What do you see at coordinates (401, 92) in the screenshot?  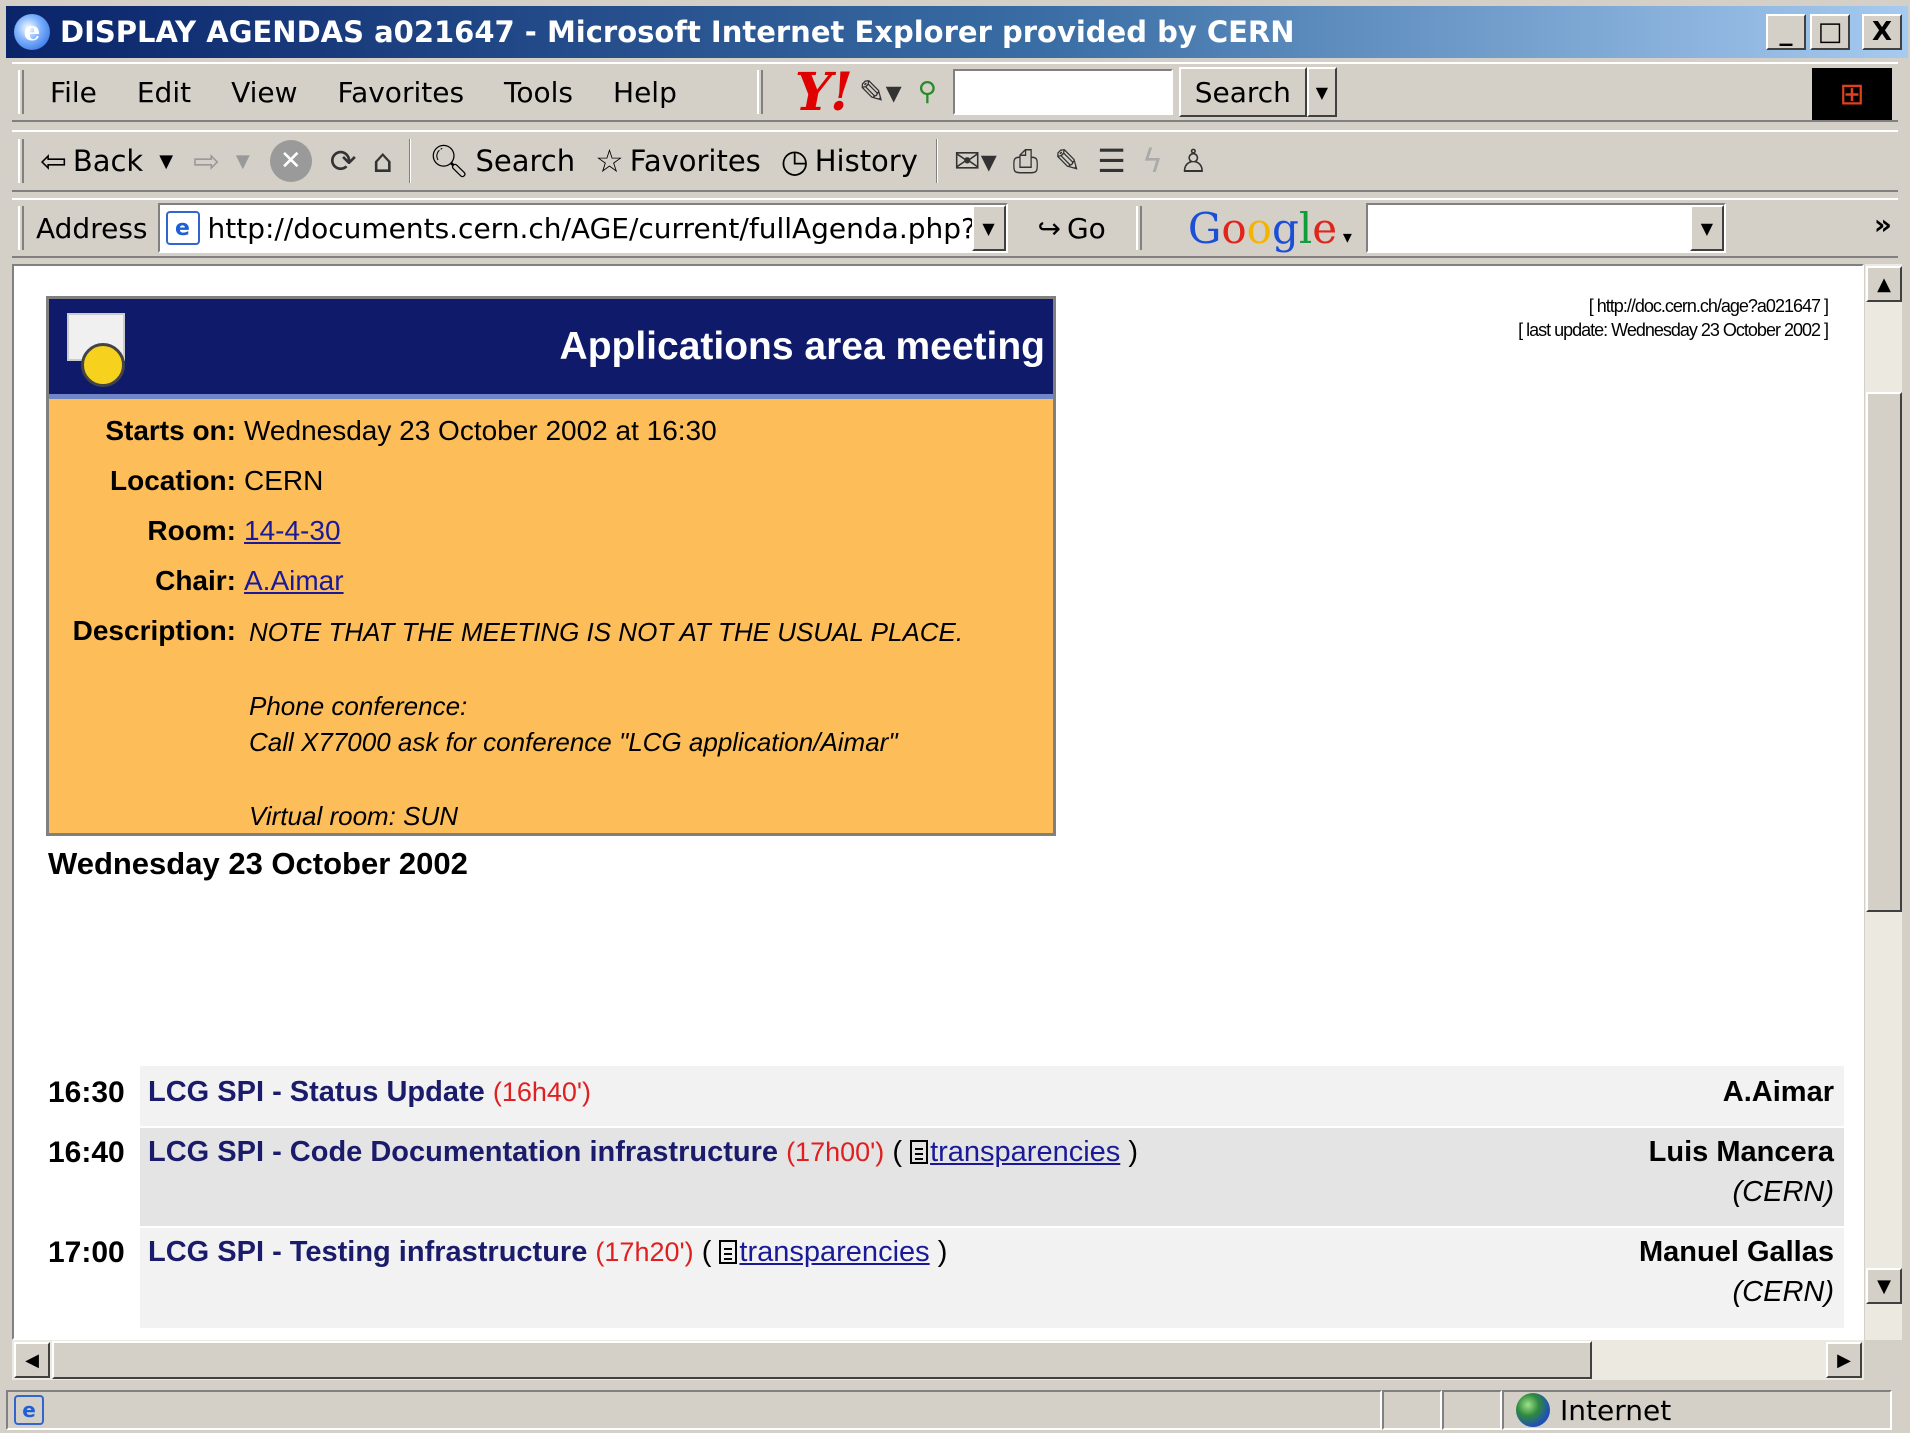 I see `menu-favorites: Favorites` at bounding box center [401, 92].